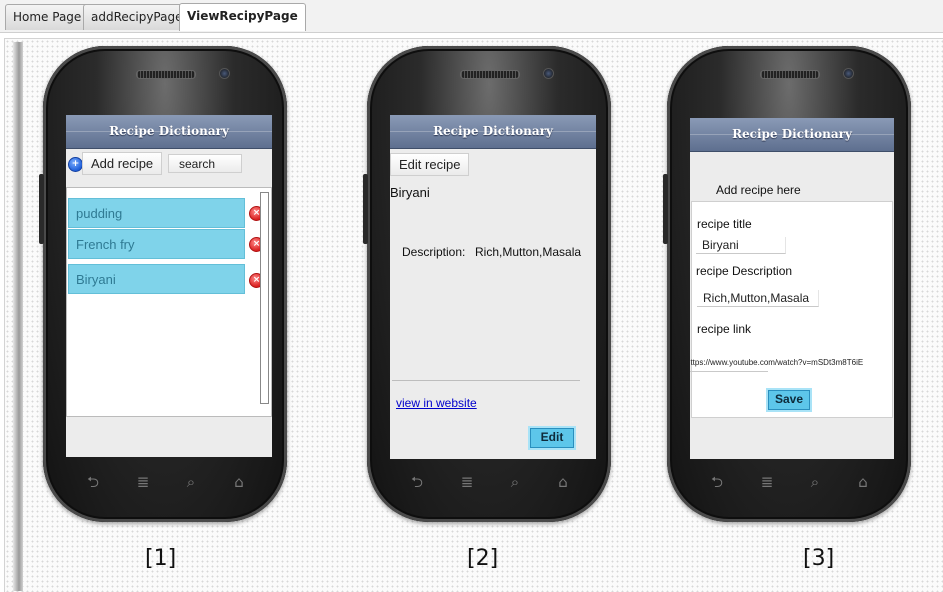 This screenshot has height=592, width=943. I want to click on recipe-description-input: Rich,Mutton,Masala, so click(758, 298).